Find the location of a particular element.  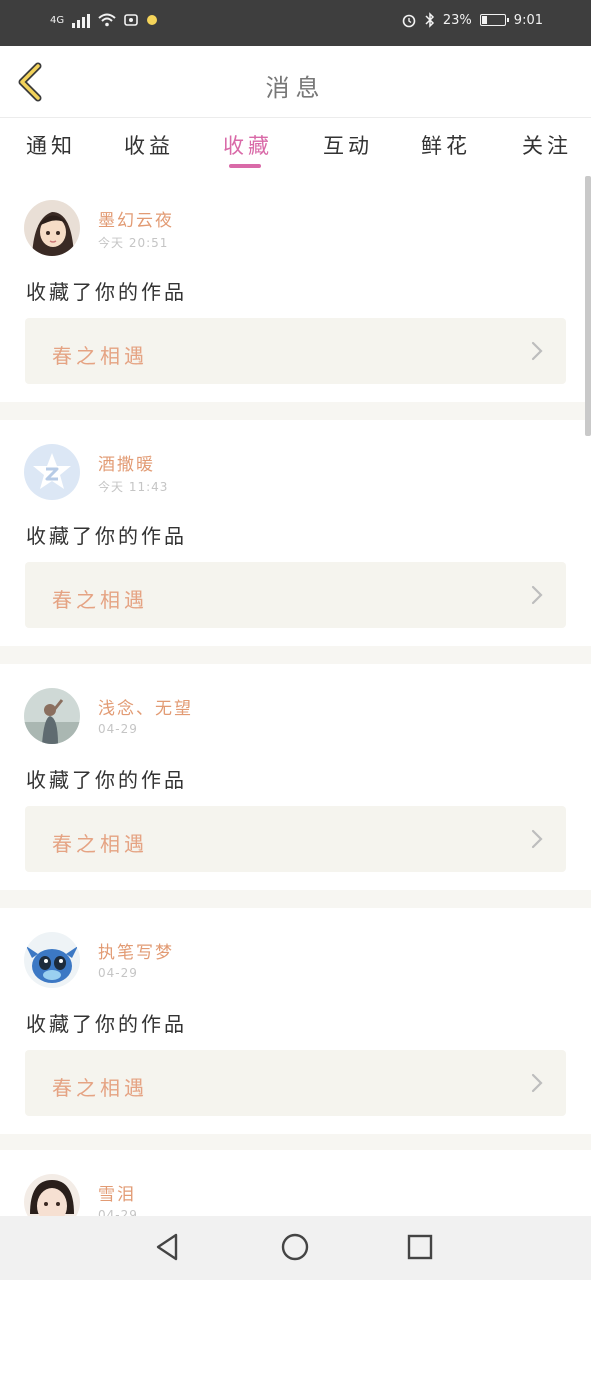

wifi-icon is located at coordinates (107, 20).